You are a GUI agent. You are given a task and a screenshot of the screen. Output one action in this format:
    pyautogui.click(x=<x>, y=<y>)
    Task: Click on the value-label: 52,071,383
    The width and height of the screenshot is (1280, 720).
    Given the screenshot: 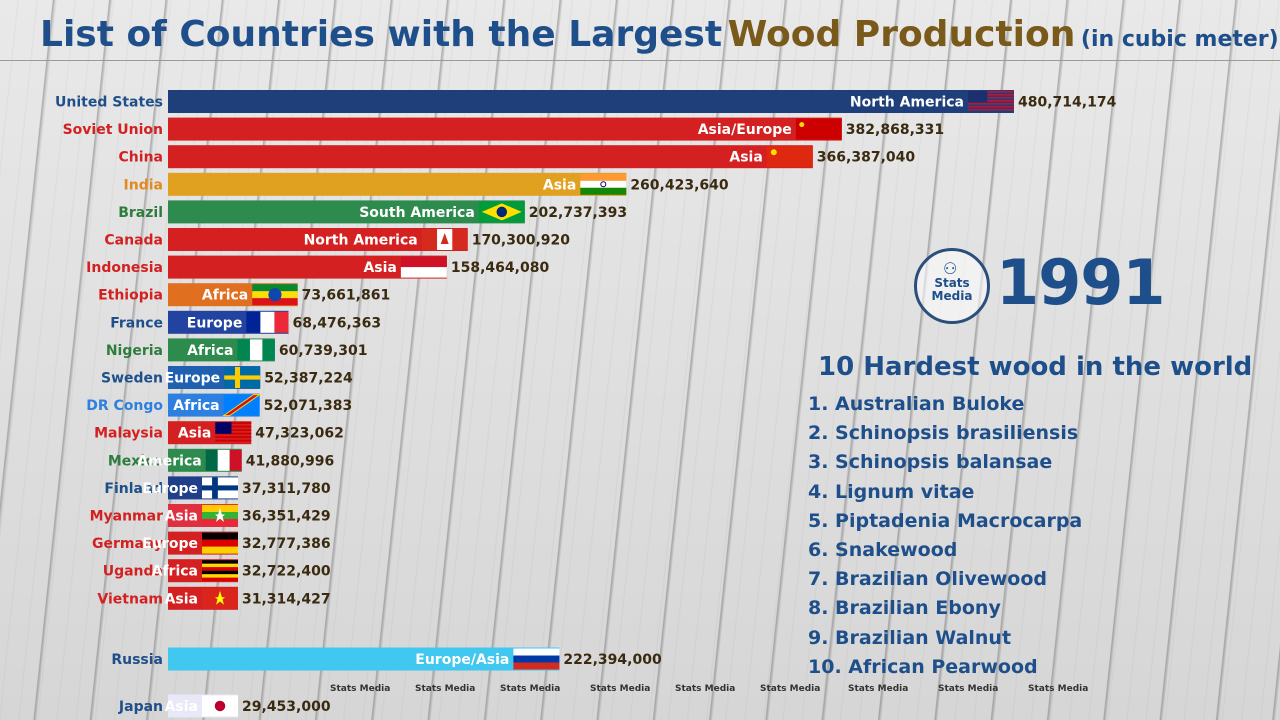 What is the action you would take?
    pyautogui.click(x=308, y=406)
    